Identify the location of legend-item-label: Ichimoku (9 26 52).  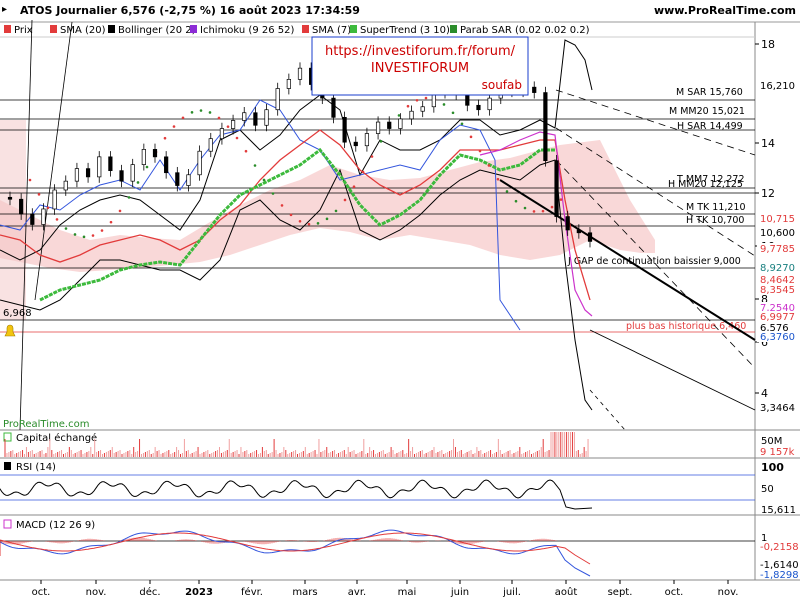
(247, 30).